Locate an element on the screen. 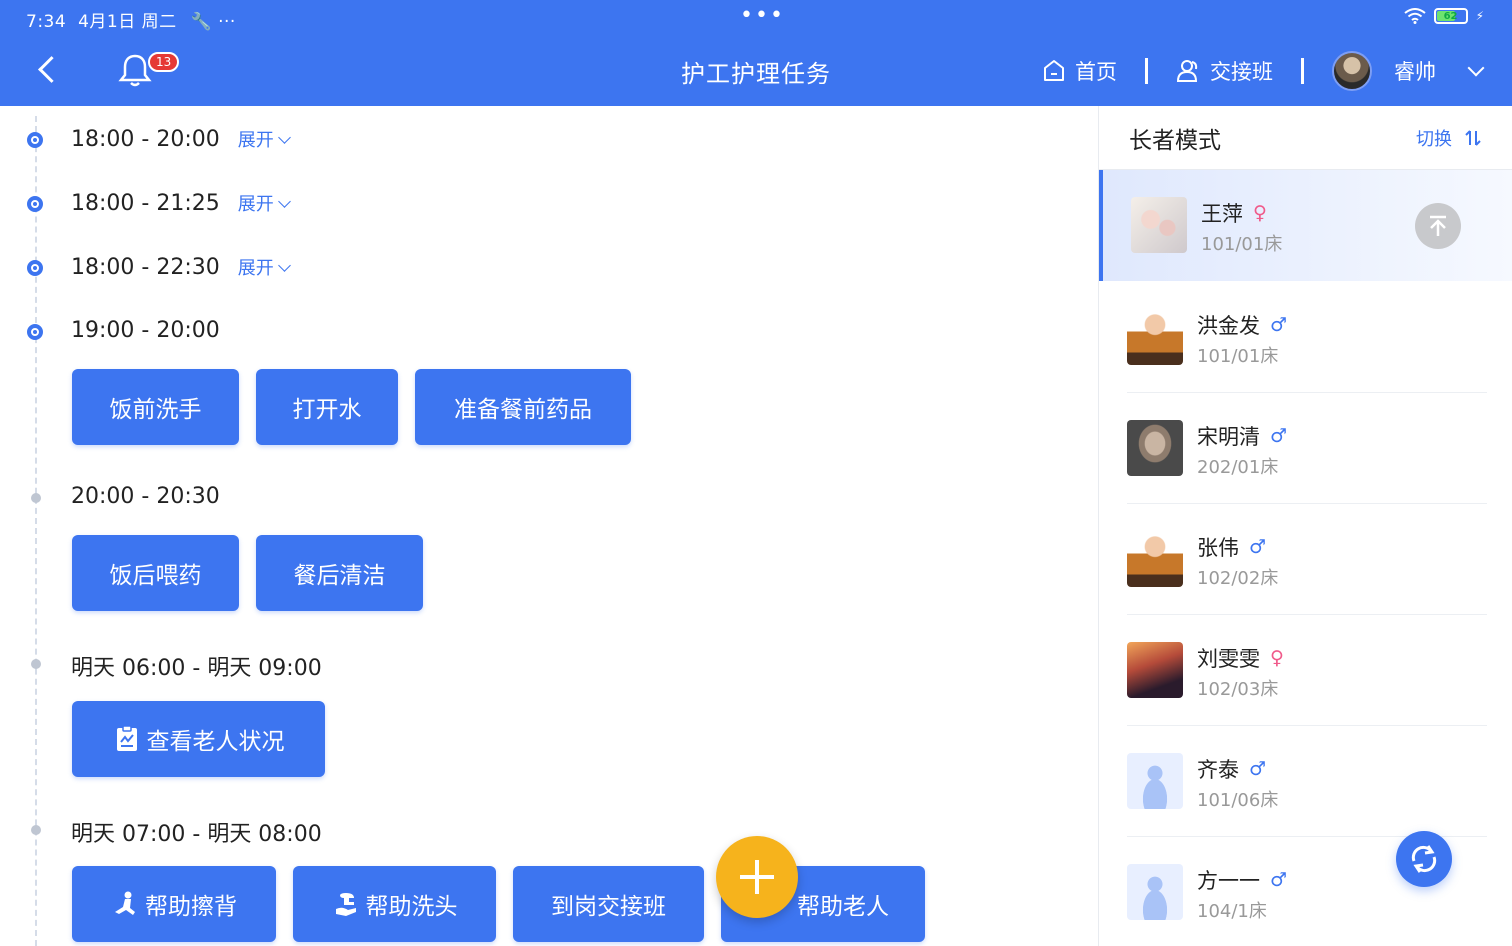  resident-name-row: 刘雯雯 ♀ is located at coordinates (1240, 658).